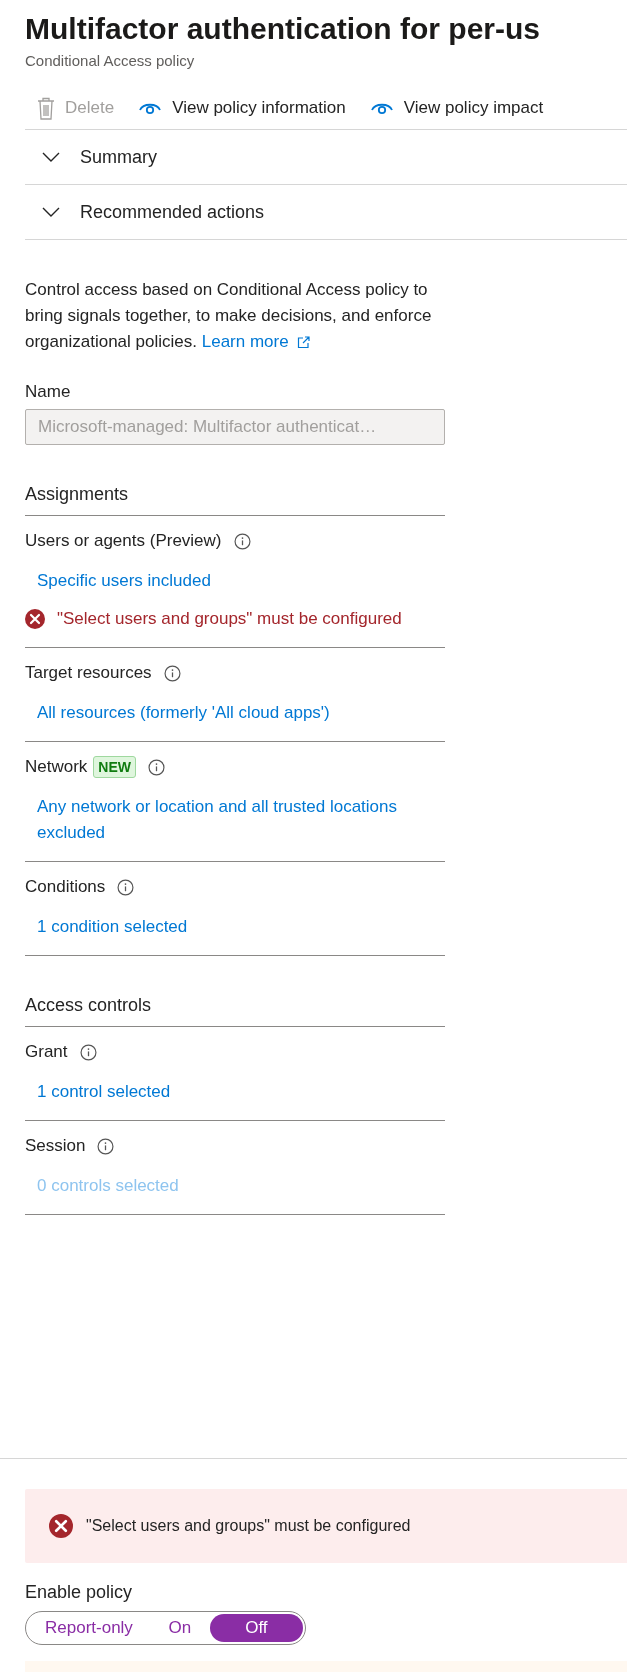 The height and width of the screenshot is (1672, 627). What do you see at coordinates (256, 1628) in the screenshot?
I see `toggle-option: Off` at bounding box center [256, 1628].